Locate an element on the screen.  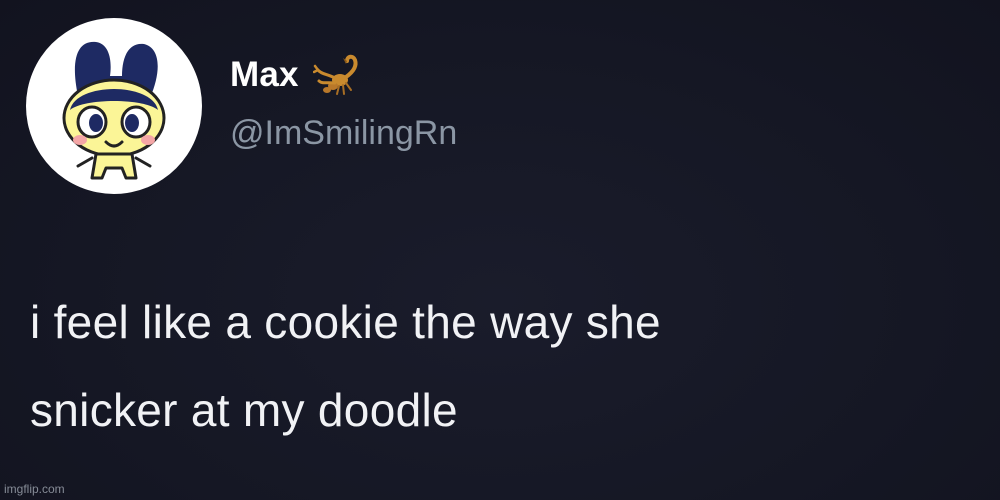
user-handle: @ImSmilingRn is located at coordinates (343, 133).